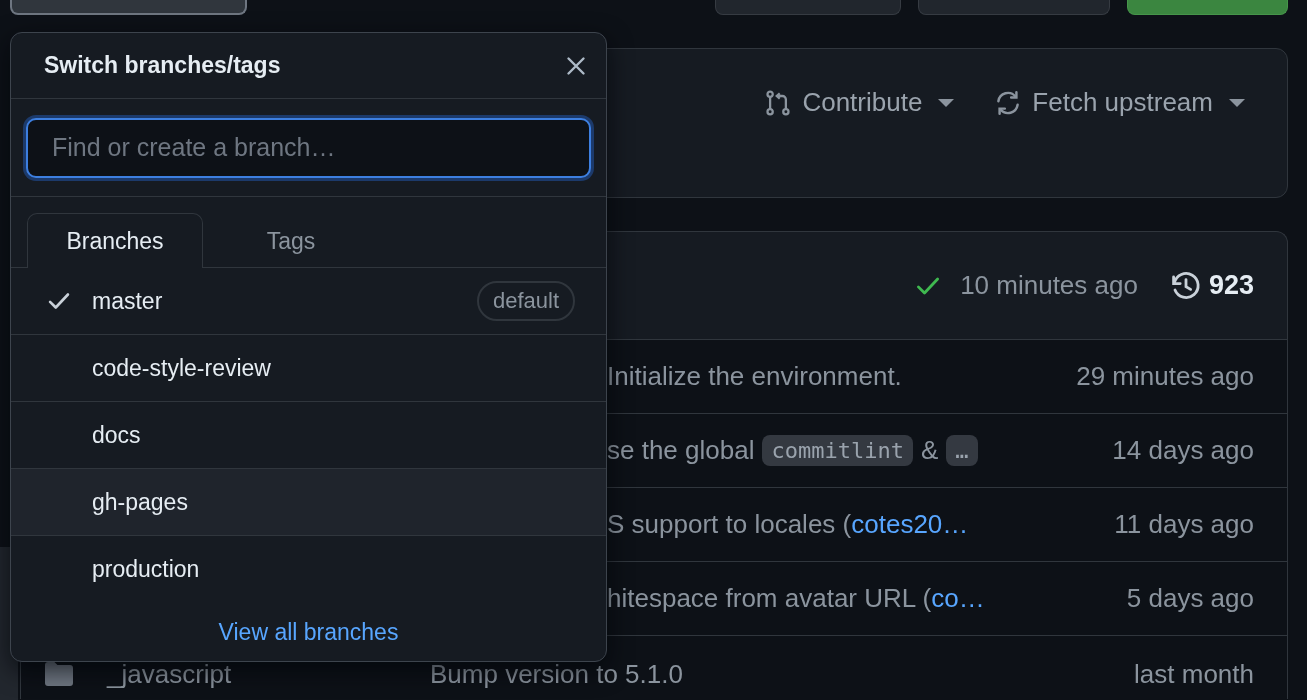 The image size is (1307, 700). What do you see at coordinates (1190, 598) in the screenshot?
I see `commit-time: 5 days ago` at bounding box center [1190, 598].